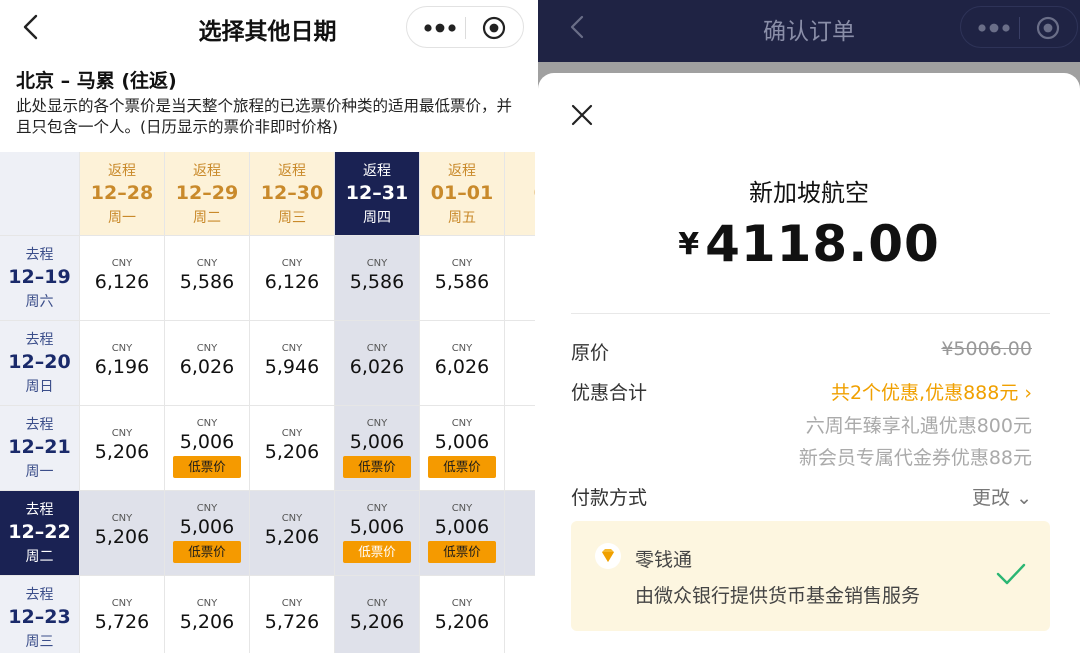 The height and width of the screenshot is (653, 1080). Describe the element at coordinates (122, 367) in the screenshot. I see `fare-price: 6,196` at that location.